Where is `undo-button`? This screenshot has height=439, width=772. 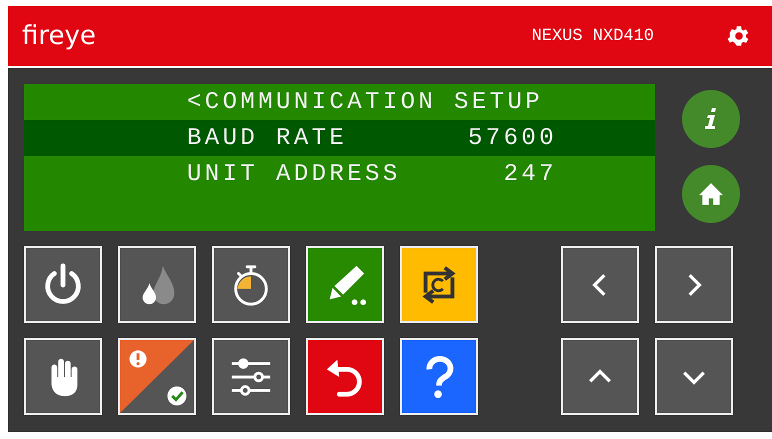
undo-button is located at coordinates (345, 376).